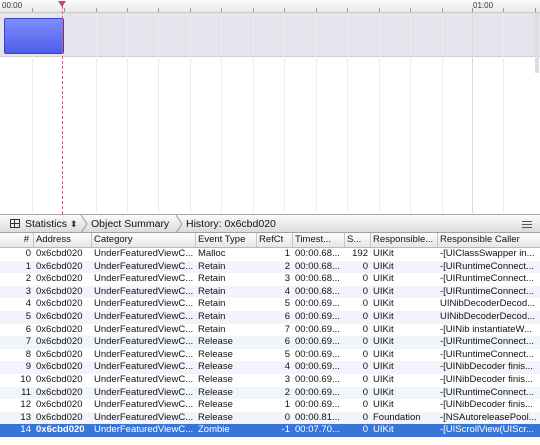  What do you see at coordinates (130, 224) in the screenshot?
I see `nav-item-object-summary: Object Summary` at bounding box center [130, 224].